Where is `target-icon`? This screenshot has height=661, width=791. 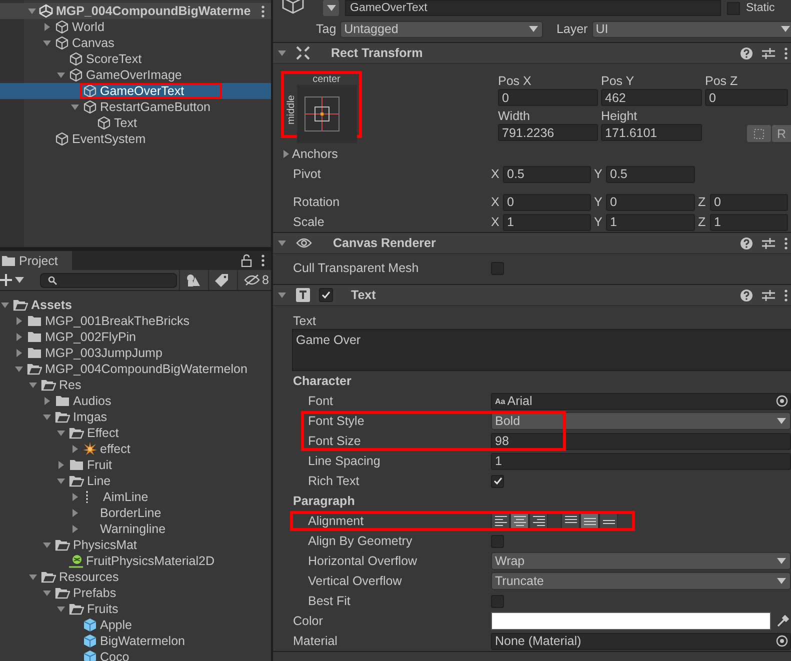
target-icon is located at coordinates (782, 401).